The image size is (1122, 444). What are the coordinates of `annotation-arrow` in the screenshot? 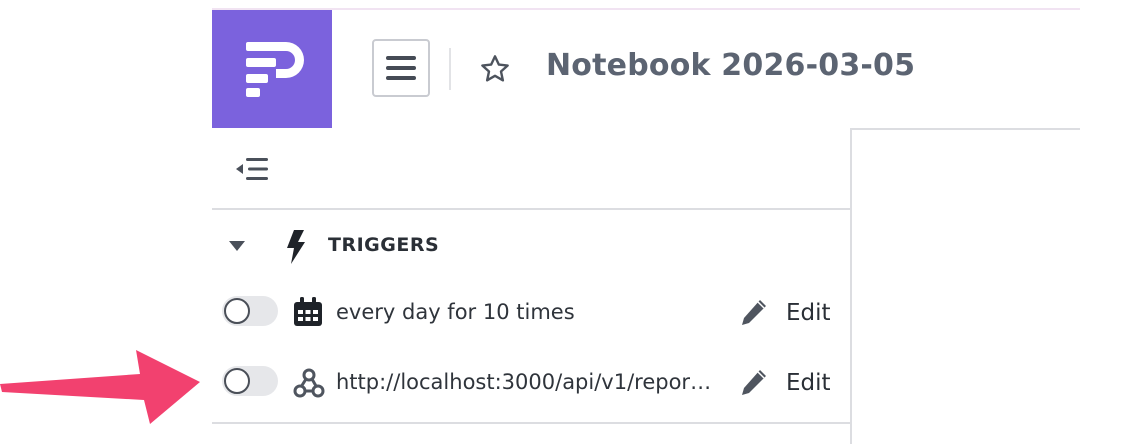 It's located at (100, 387).